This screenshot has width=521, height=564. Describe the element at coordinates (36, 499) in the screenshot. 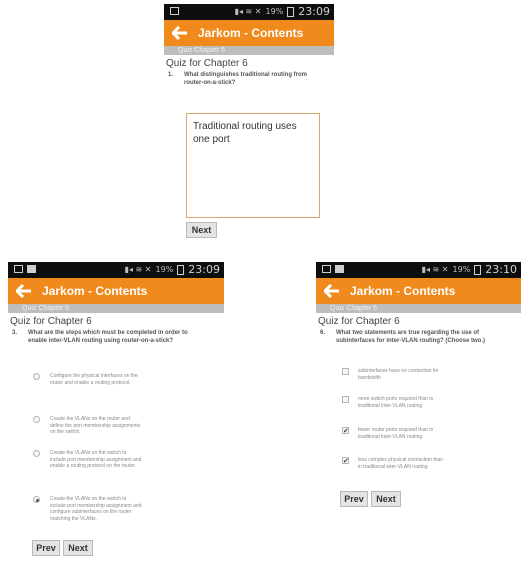

I see `radio-button-selected` at that location.